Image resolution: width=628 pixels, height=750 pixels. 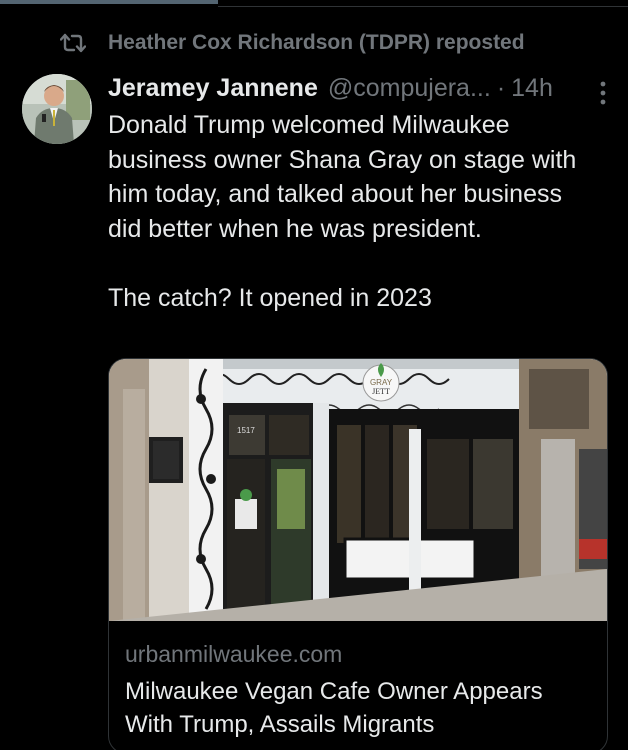 I want to click on avatar, so click(x=57, y=109).